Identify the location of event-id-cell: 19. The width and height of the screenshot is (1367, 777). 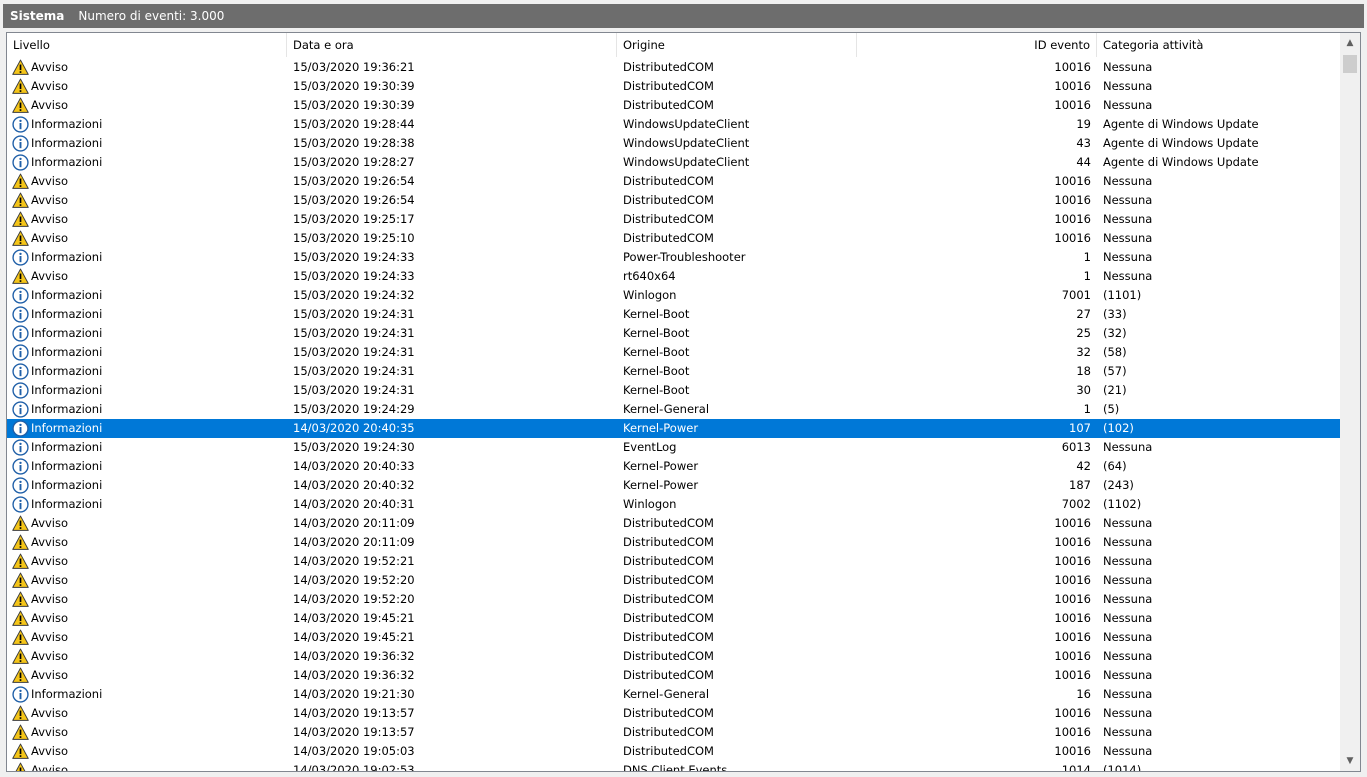
(1083, 124).